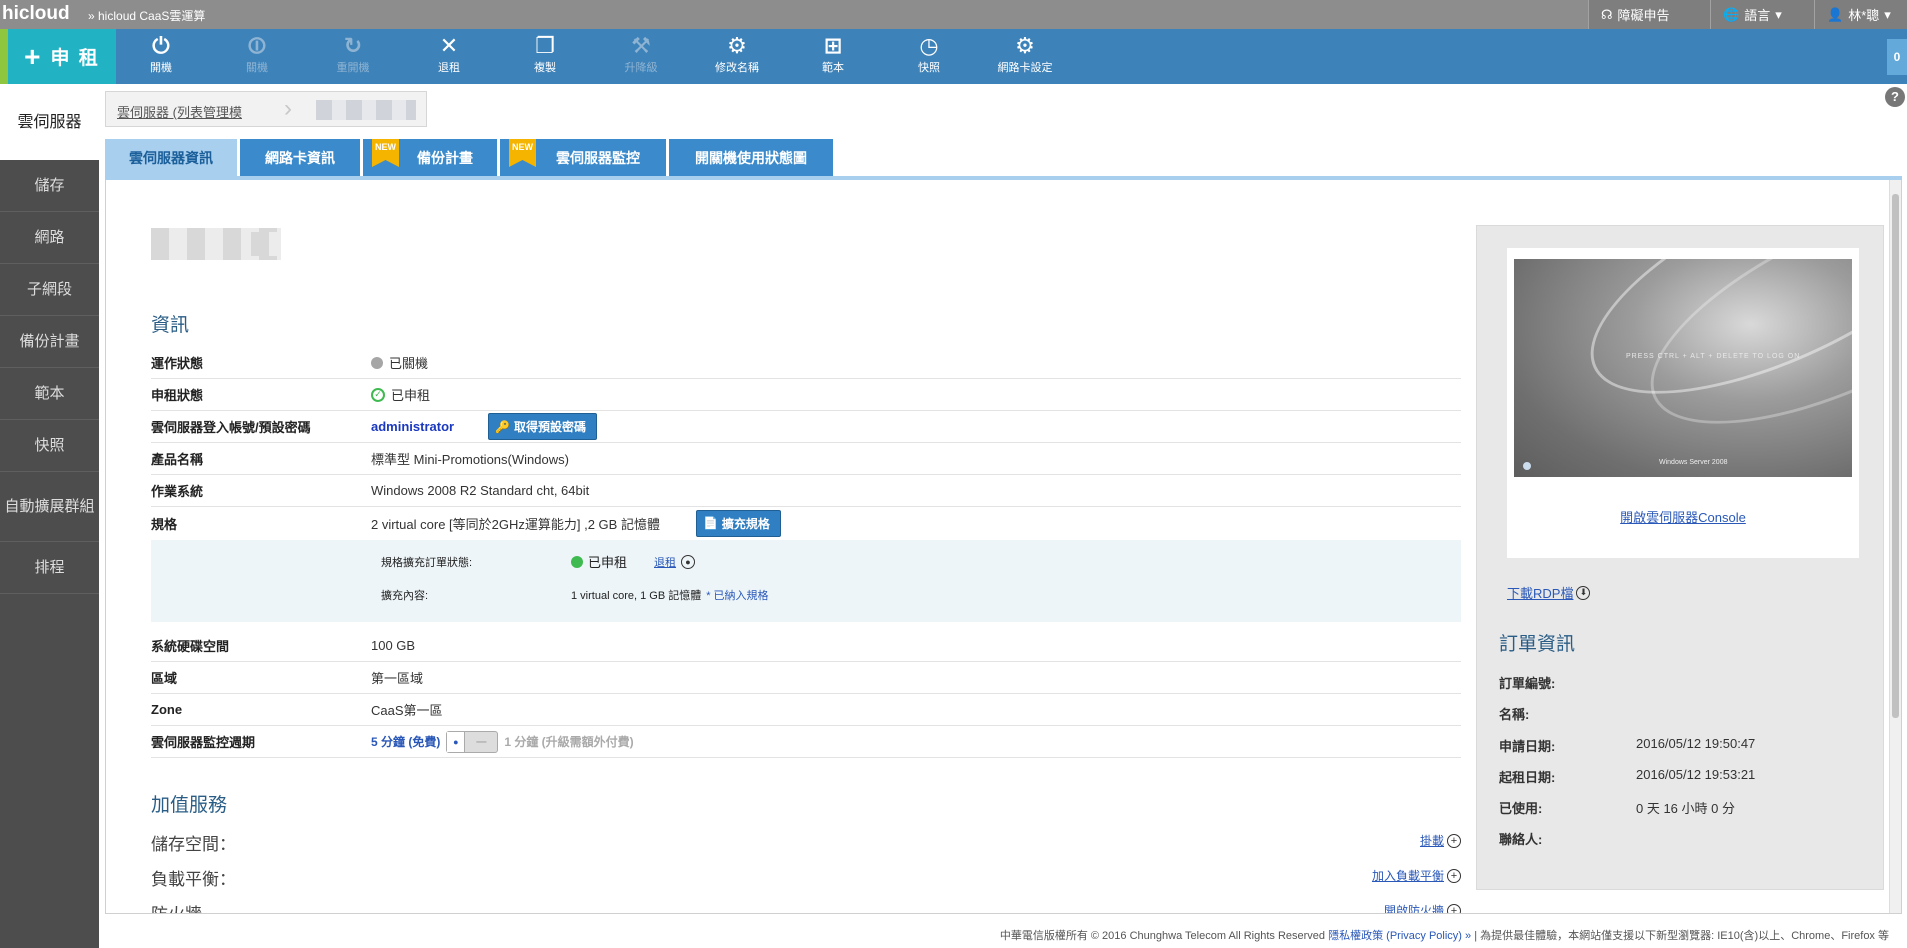 The image size is (1907, 948). Describe the element at coordinates (583, 157) in the screenshot. I see `tab-server-monitor: NEW 雲伺服器監控` at that location.